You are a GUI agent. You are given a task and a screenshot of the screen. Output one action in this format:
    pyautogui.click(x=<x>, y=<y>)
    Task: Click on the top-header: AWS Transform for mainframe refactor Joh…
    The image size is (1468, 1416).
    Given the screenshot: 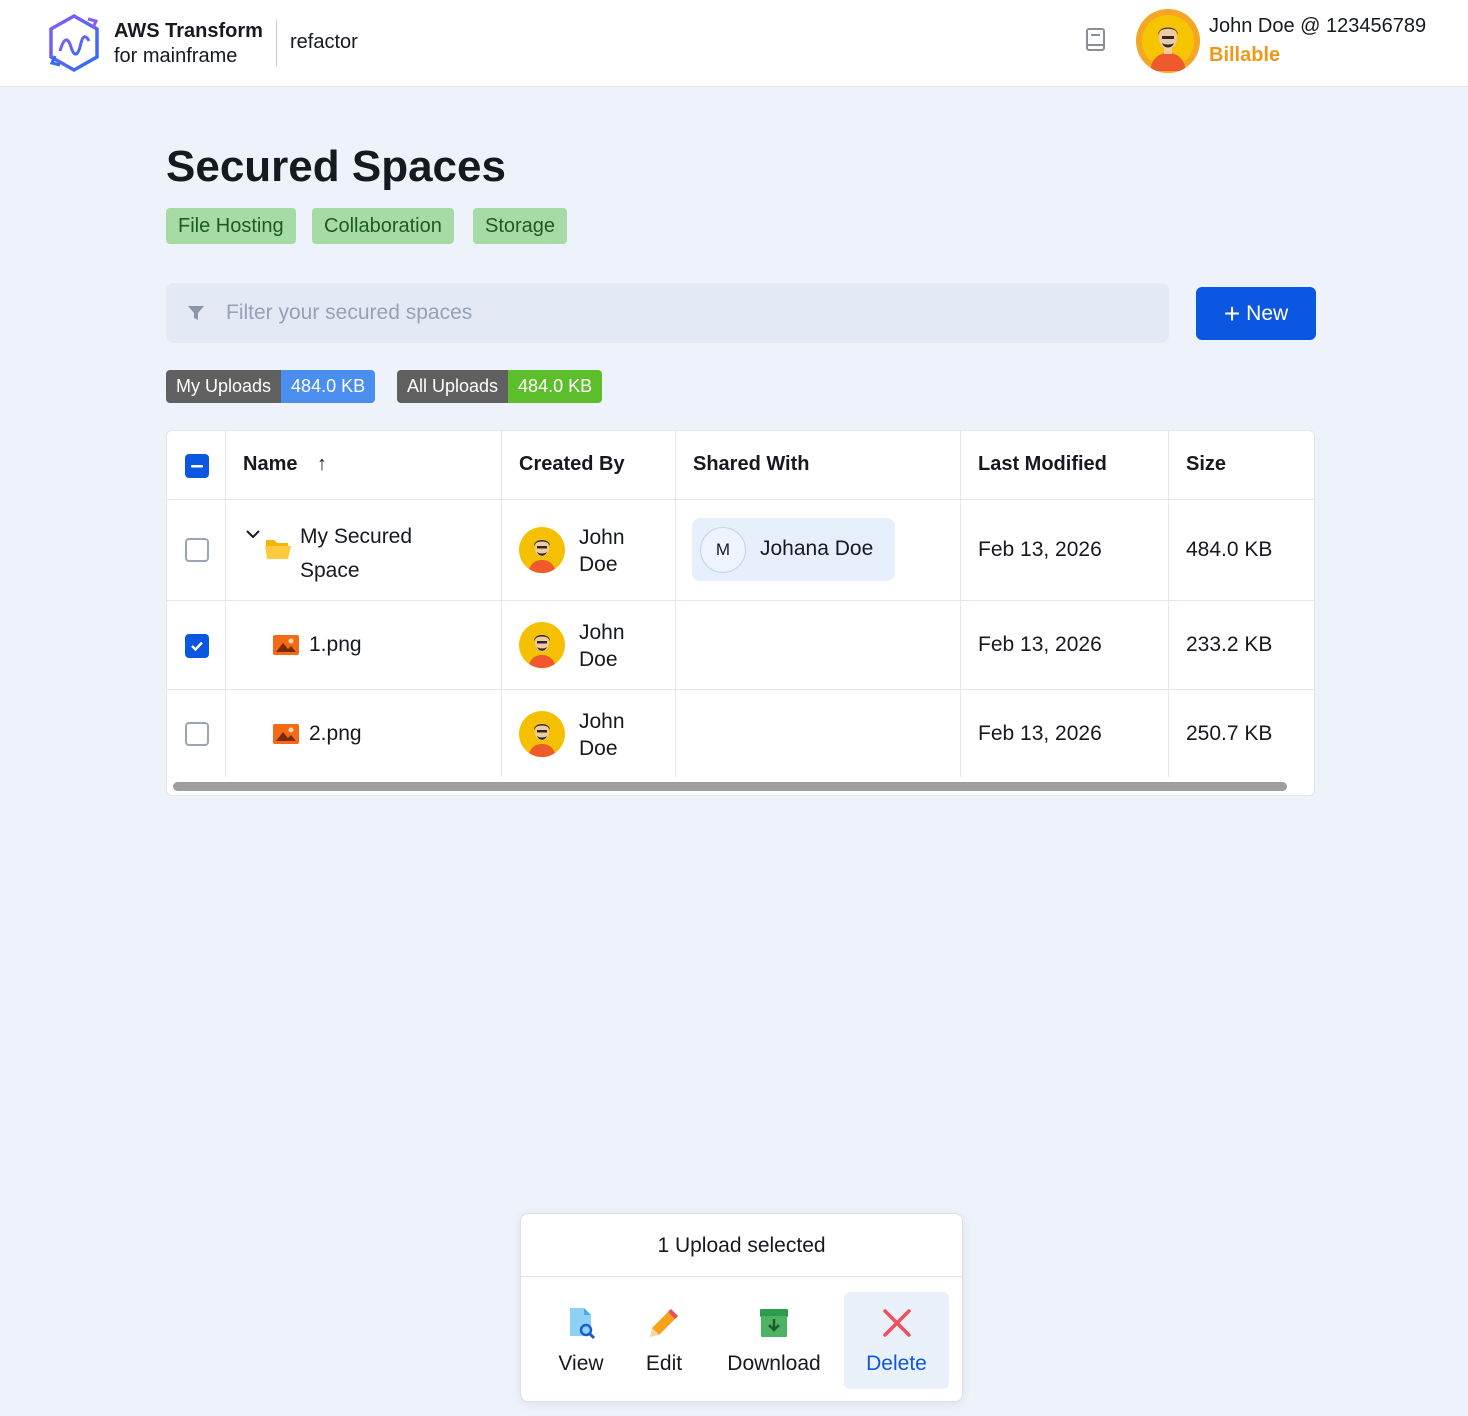 What is the action you would take?
    pyautogui.click(x=734, y=43)
    